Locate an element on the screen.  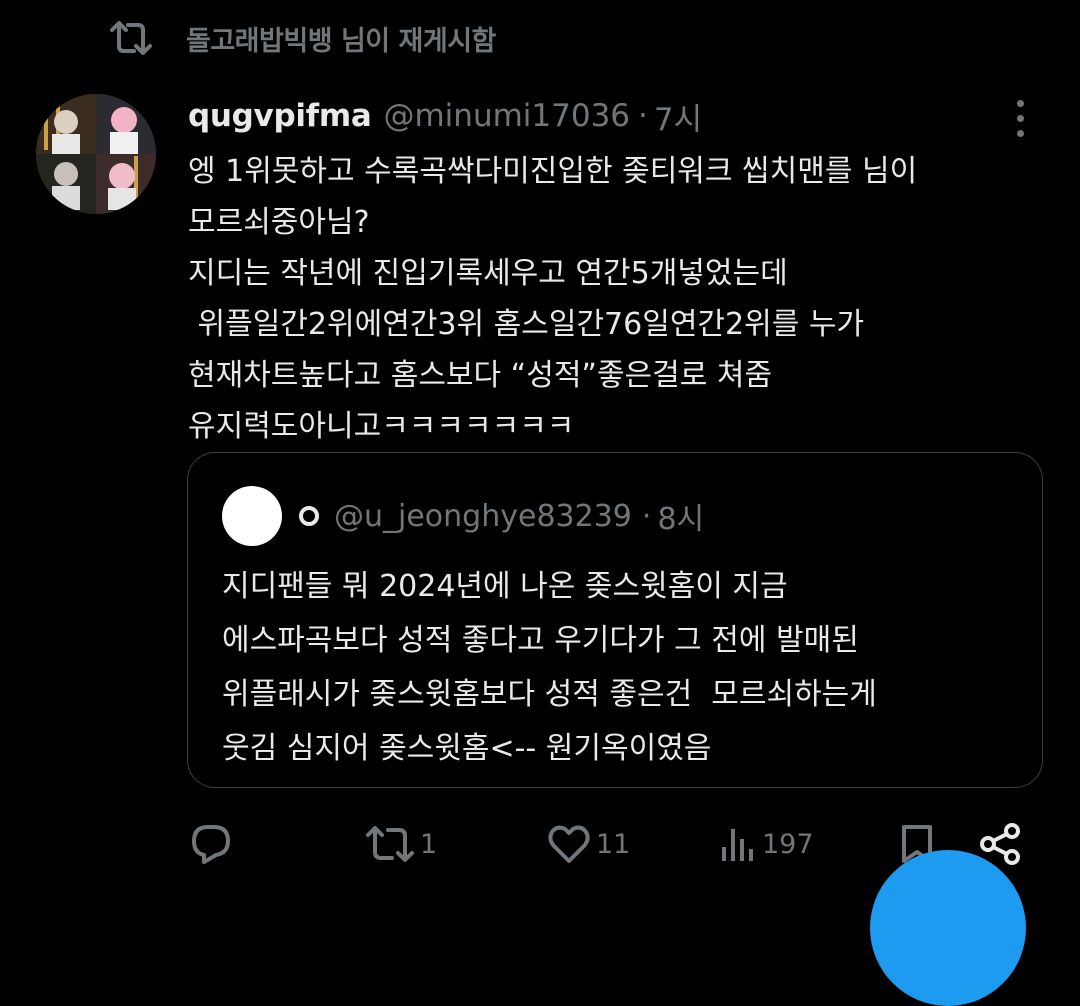
repost-text: 돌고래밥빅뱅 님이 재게시함 is located at coordinates (341, 41).